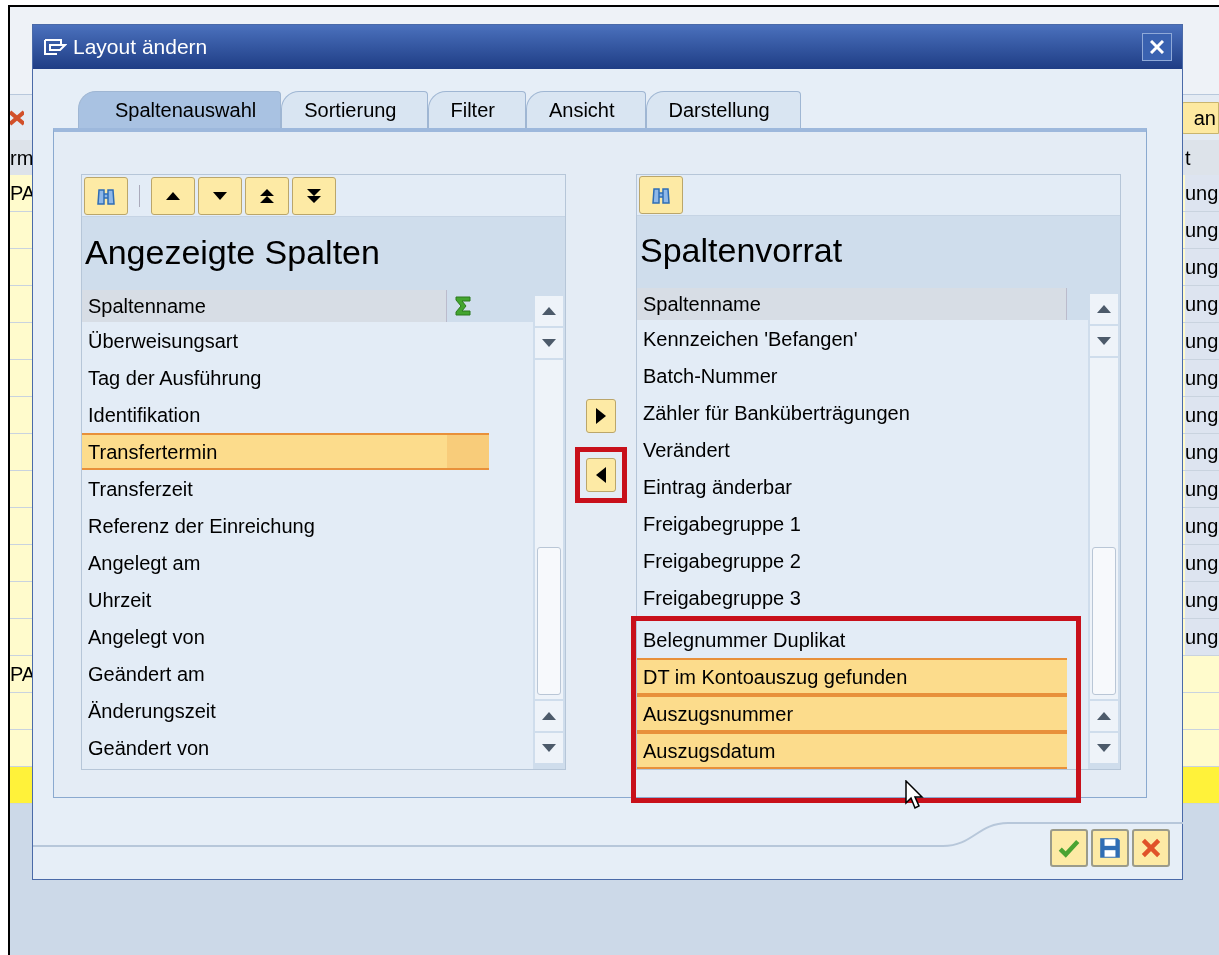 This screenshot has width=1219, height=955. What do you see at coordinates (314, 195) in the screenshot?
I see `double-down-triangle-button` at bounding box center [314, 195].